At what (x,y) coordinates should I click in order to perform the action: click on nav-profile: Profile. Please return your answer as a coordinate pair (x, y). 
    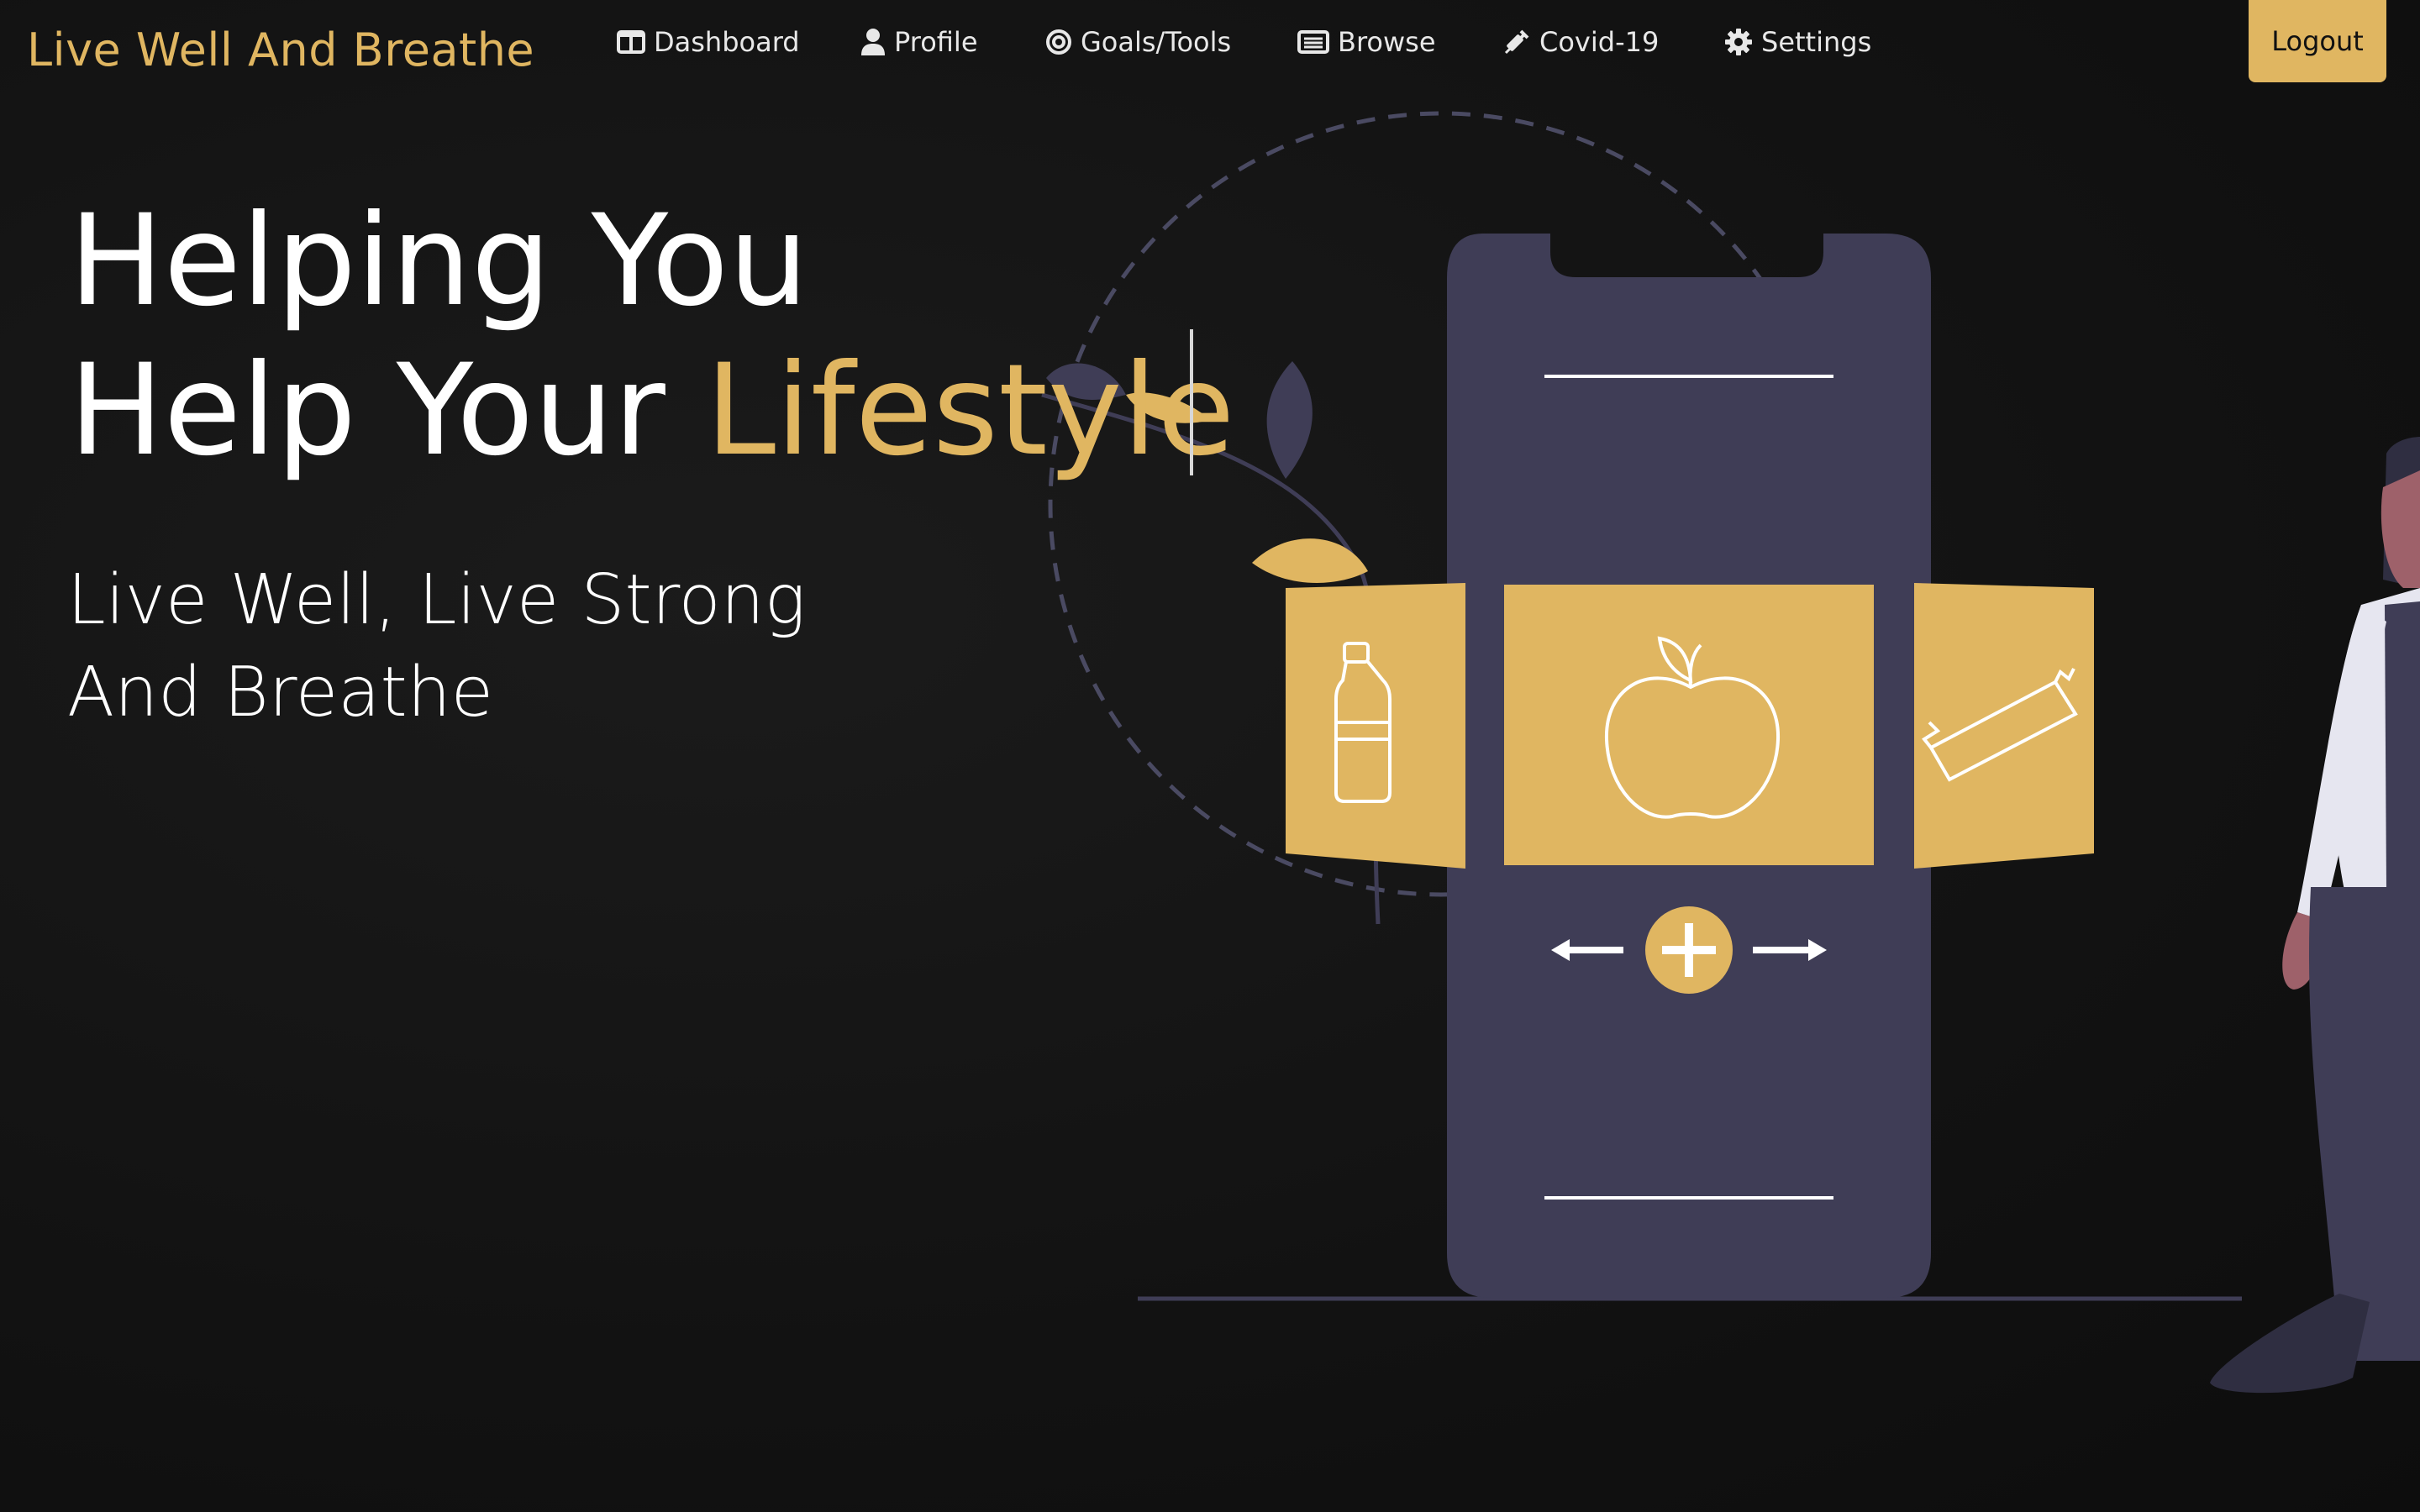
    Looking at the image, I should click on (919, 42).